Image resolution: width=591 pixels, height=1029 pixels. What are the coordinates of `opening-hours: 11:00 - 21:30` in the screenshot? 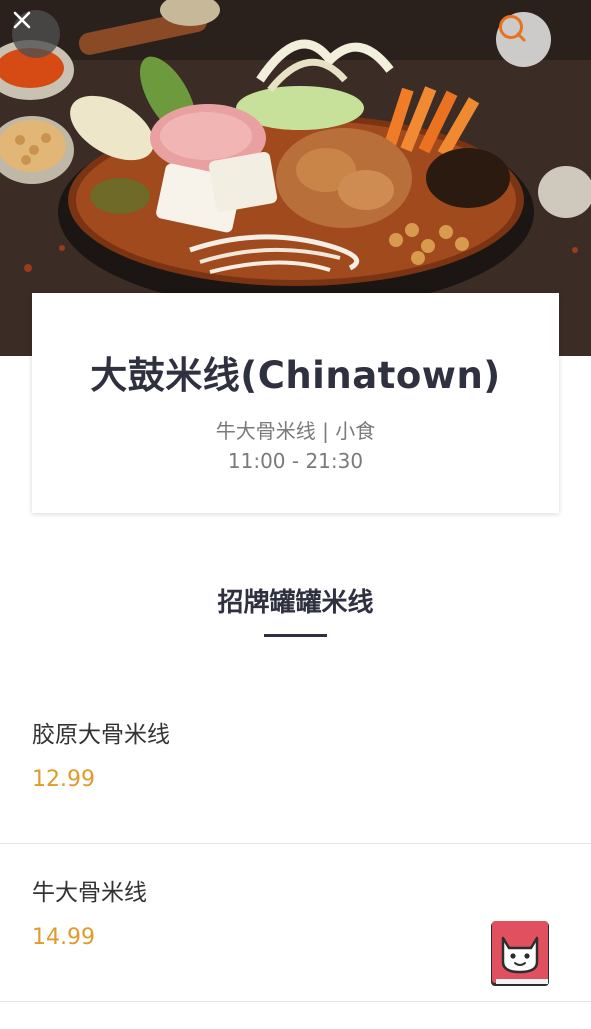 It's located at (295, 461).